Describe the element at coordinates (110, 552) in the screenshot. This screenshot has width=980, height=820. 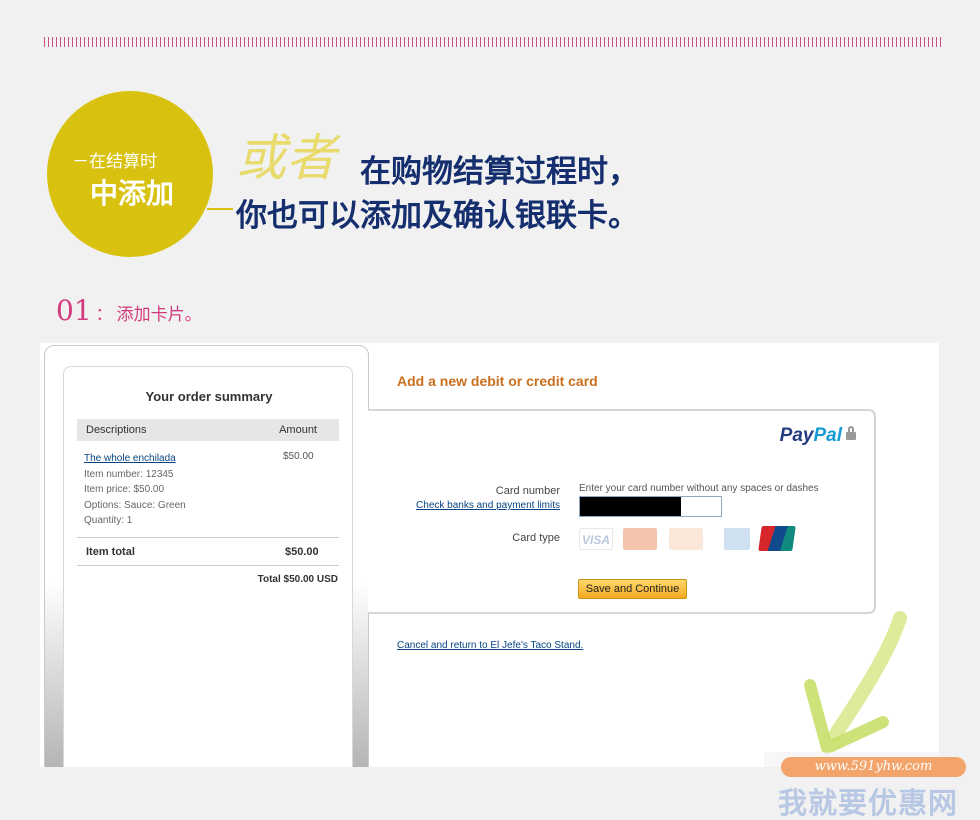
I see `item-total-label: Item total` at that location.